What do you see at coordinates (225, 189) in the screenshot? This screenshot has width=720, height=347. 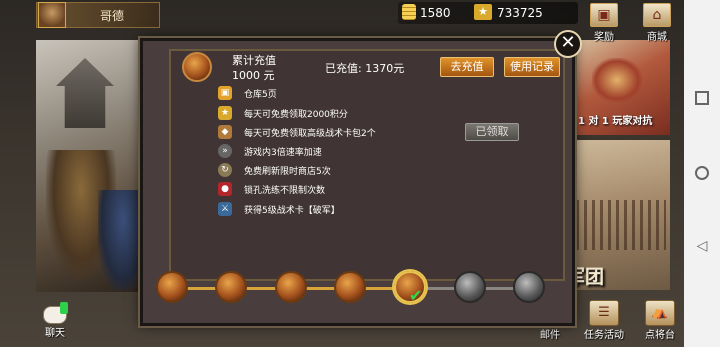 I see `lock-icon: ●` at bounding box center [225, 189].